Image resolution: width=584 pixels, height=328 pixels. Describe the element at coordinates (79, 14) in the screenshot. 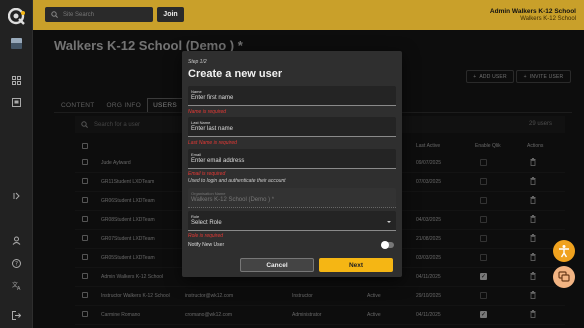

I see `site-search-placeholder: Site Search` at that location.